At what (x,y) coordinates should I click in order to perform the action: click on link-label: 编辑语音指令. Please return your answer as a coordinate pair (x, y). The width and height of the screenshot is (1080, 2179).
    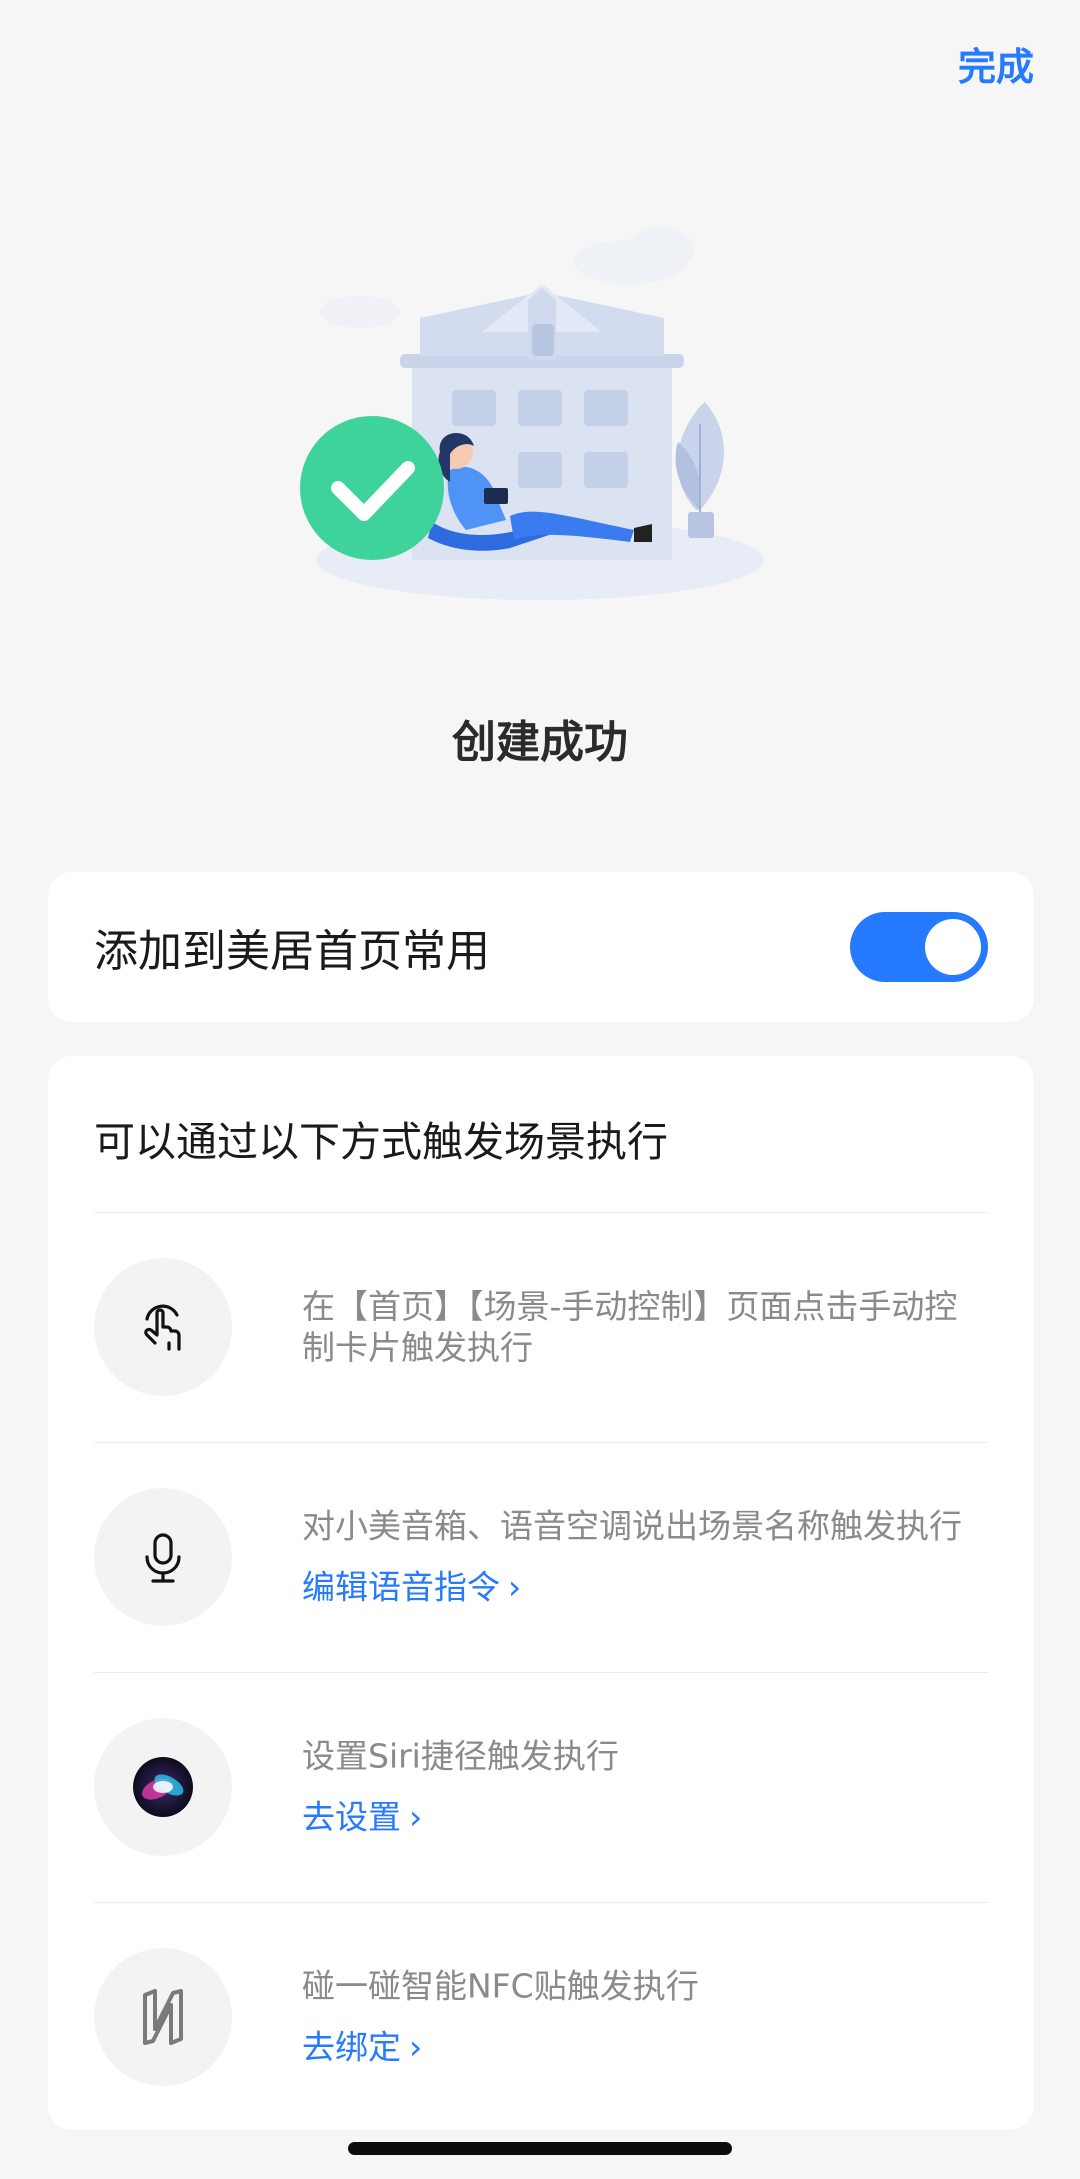
    Looking at the image, I should click on (401, 1587).